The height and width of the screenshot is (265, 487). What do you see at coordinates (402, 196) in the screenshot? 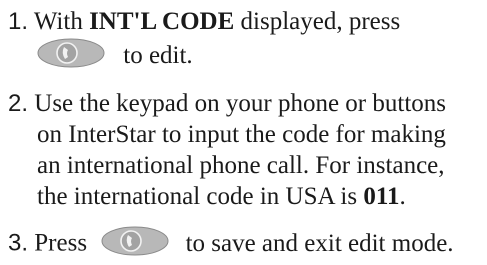
I see `step-2-period: .` at bounding box center [402, 196].